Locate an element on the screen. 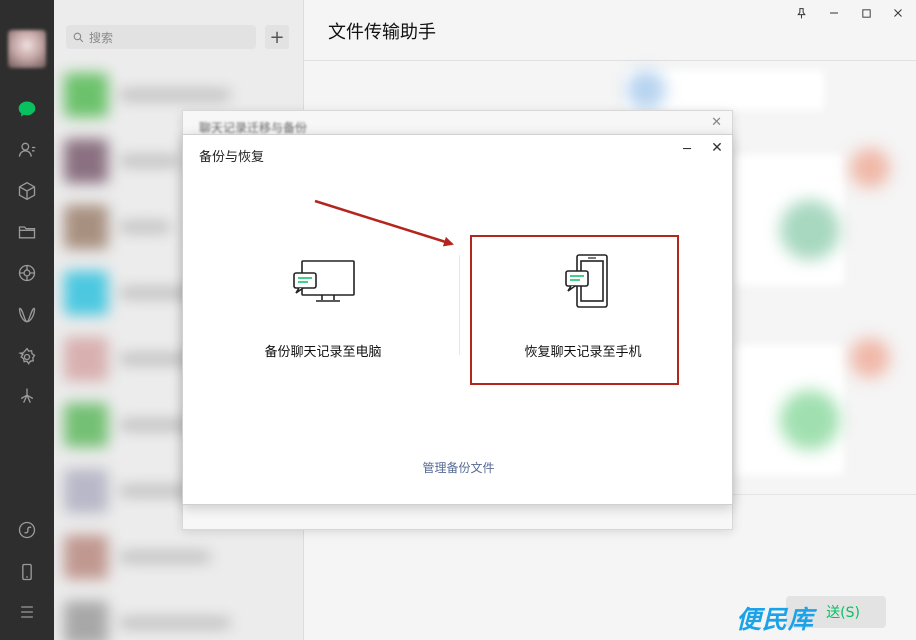 The image size is (916, 640). box-icon is located at coordinates (27, 191).